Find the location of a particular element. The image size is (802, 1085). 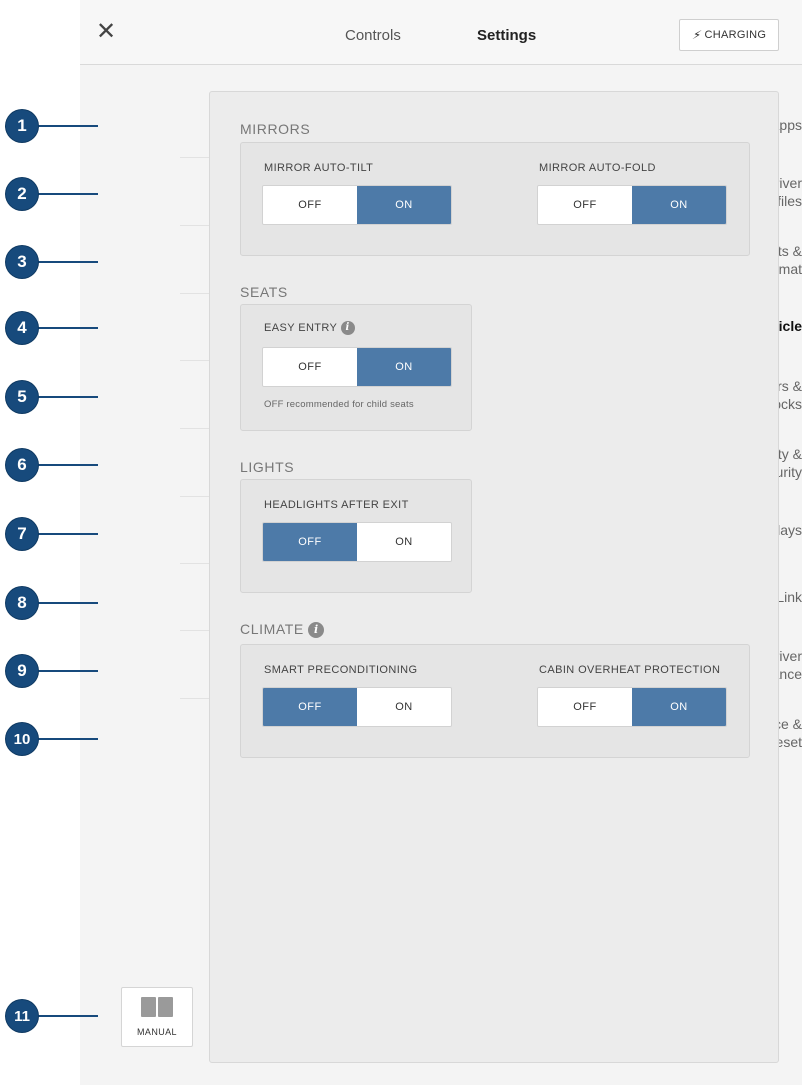

easy-entry-text: EASY ENTRY is located at coordinates (301, 327).